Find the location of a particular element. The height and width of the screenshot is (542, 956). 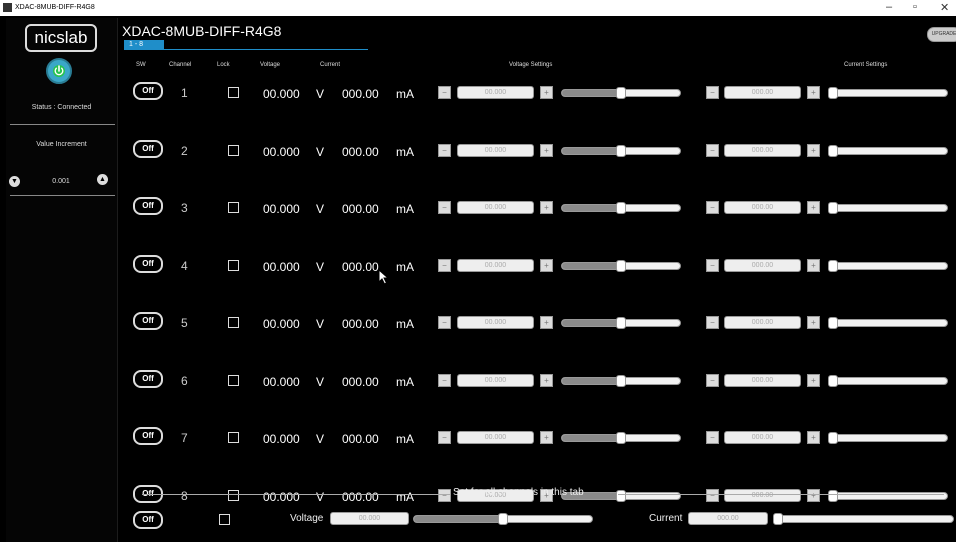

all-channels-switch-button: Off is located at coordinates (148, 520).